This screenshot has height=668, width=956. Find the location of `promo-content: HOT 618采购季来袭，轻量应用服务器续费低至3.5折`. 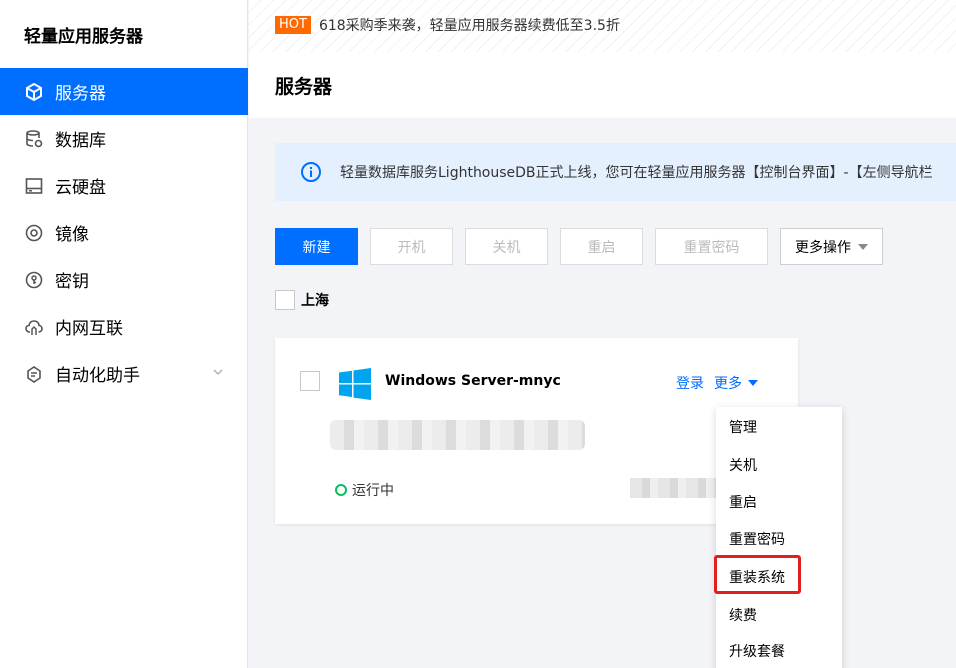

promo-content: HOT 618采购季来袭，轻量应用服务器续费低至3.5折 is located at coordinates (447, 25).